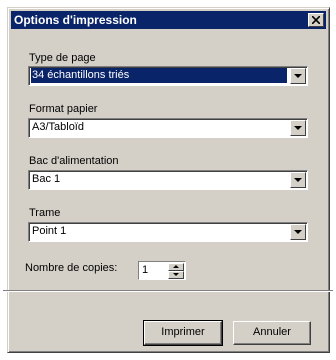  What do you see at coordinates (168, 128) in the screenshot?
I see `paper-format-select: A3/Tabloïd` at bounding box center [168, 128].